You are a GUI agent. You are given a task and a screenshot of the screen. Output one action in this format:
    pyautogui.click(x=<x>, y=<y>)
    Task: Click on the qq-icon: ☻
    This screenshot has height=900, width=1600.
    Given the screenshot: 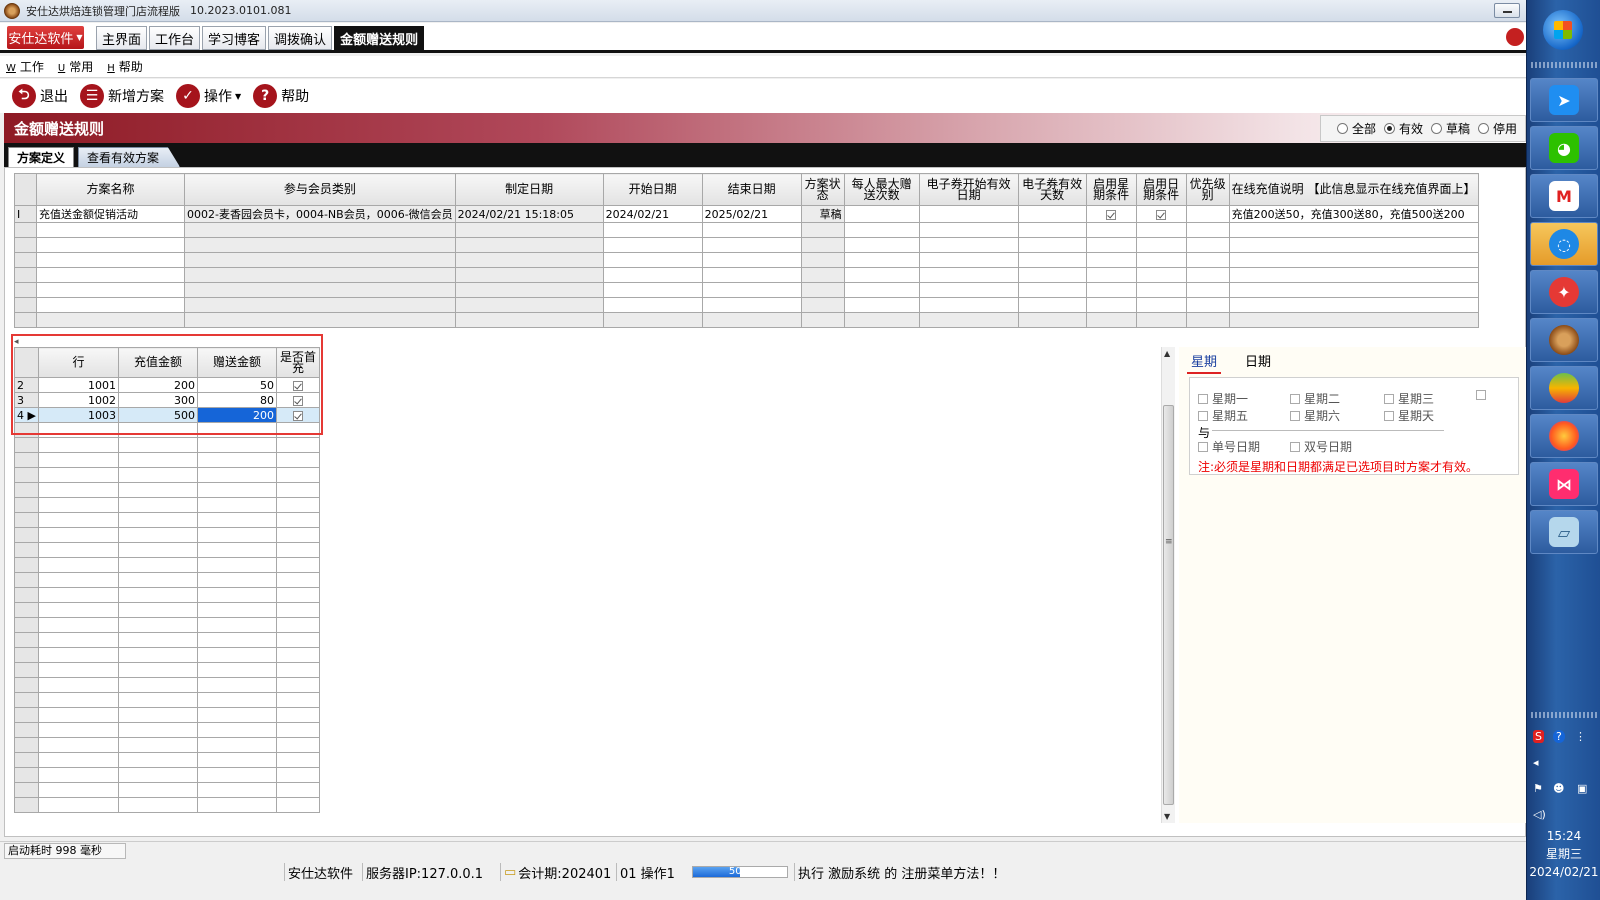 What is the action you would take?
    pyautogui.click(x=1558, y=788)
    